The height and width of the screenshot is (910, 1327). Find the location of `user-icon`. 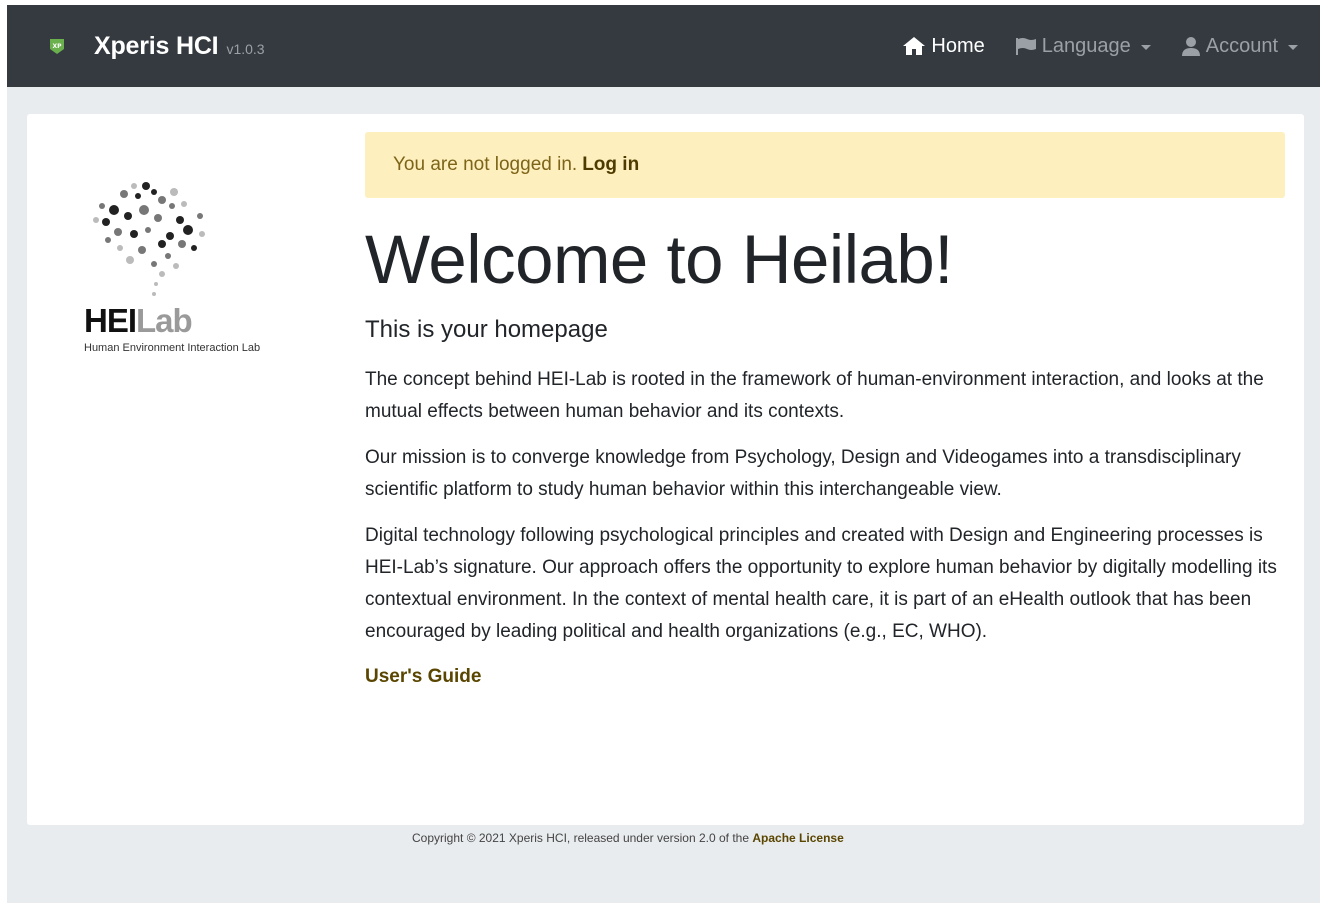

user-icon is located at coordinates (1190, 46).